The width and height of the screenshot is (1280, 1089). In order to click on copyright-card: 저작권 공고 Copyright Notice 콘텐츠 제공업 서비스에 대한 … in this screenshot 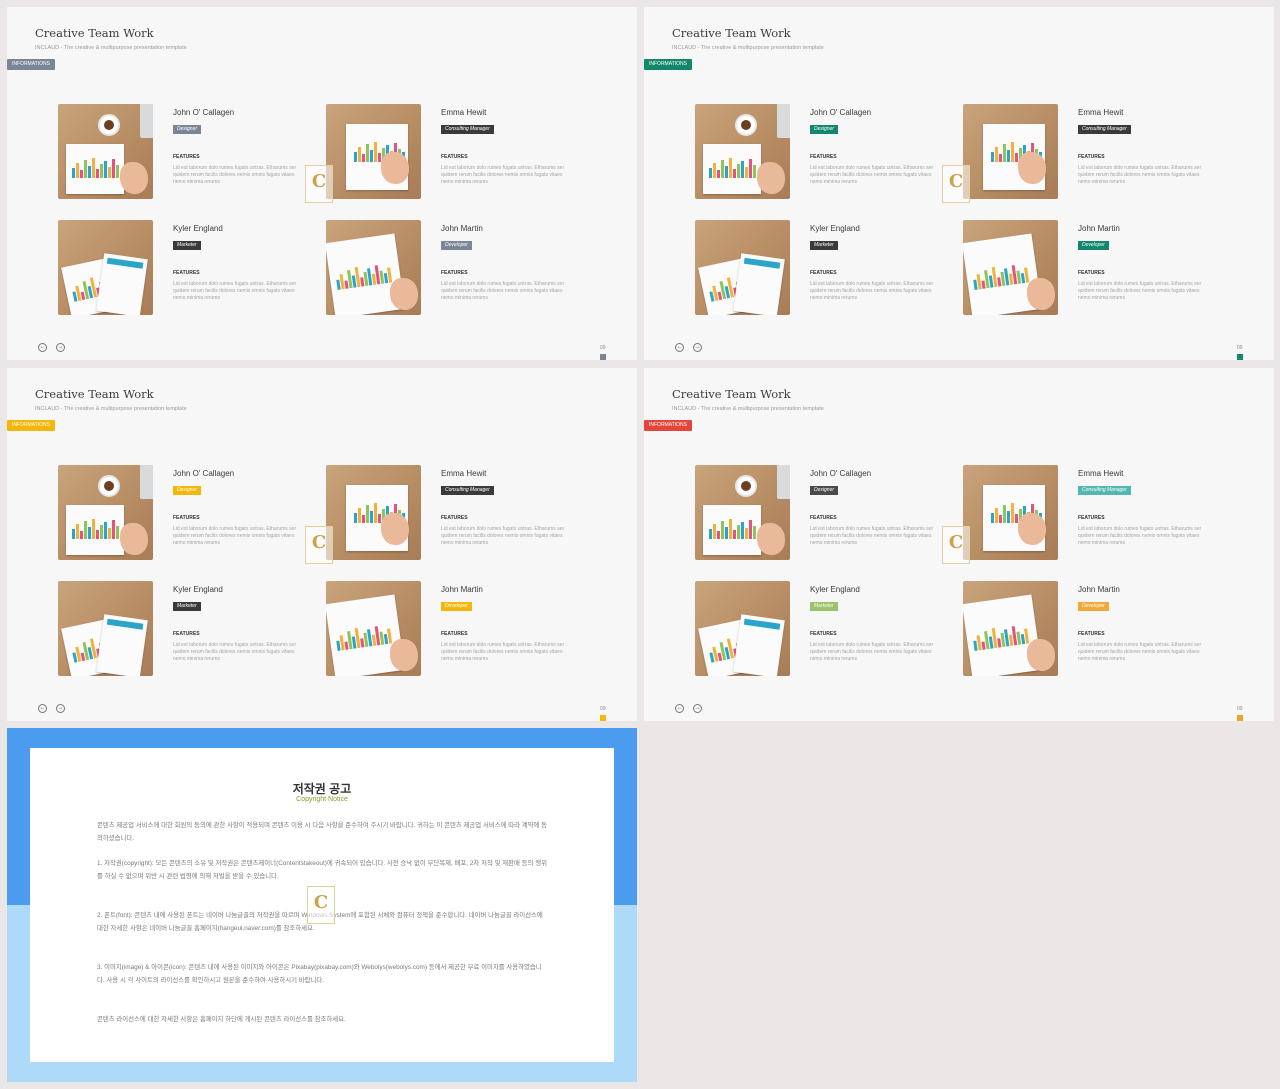, I will do `click(322, 905)`.